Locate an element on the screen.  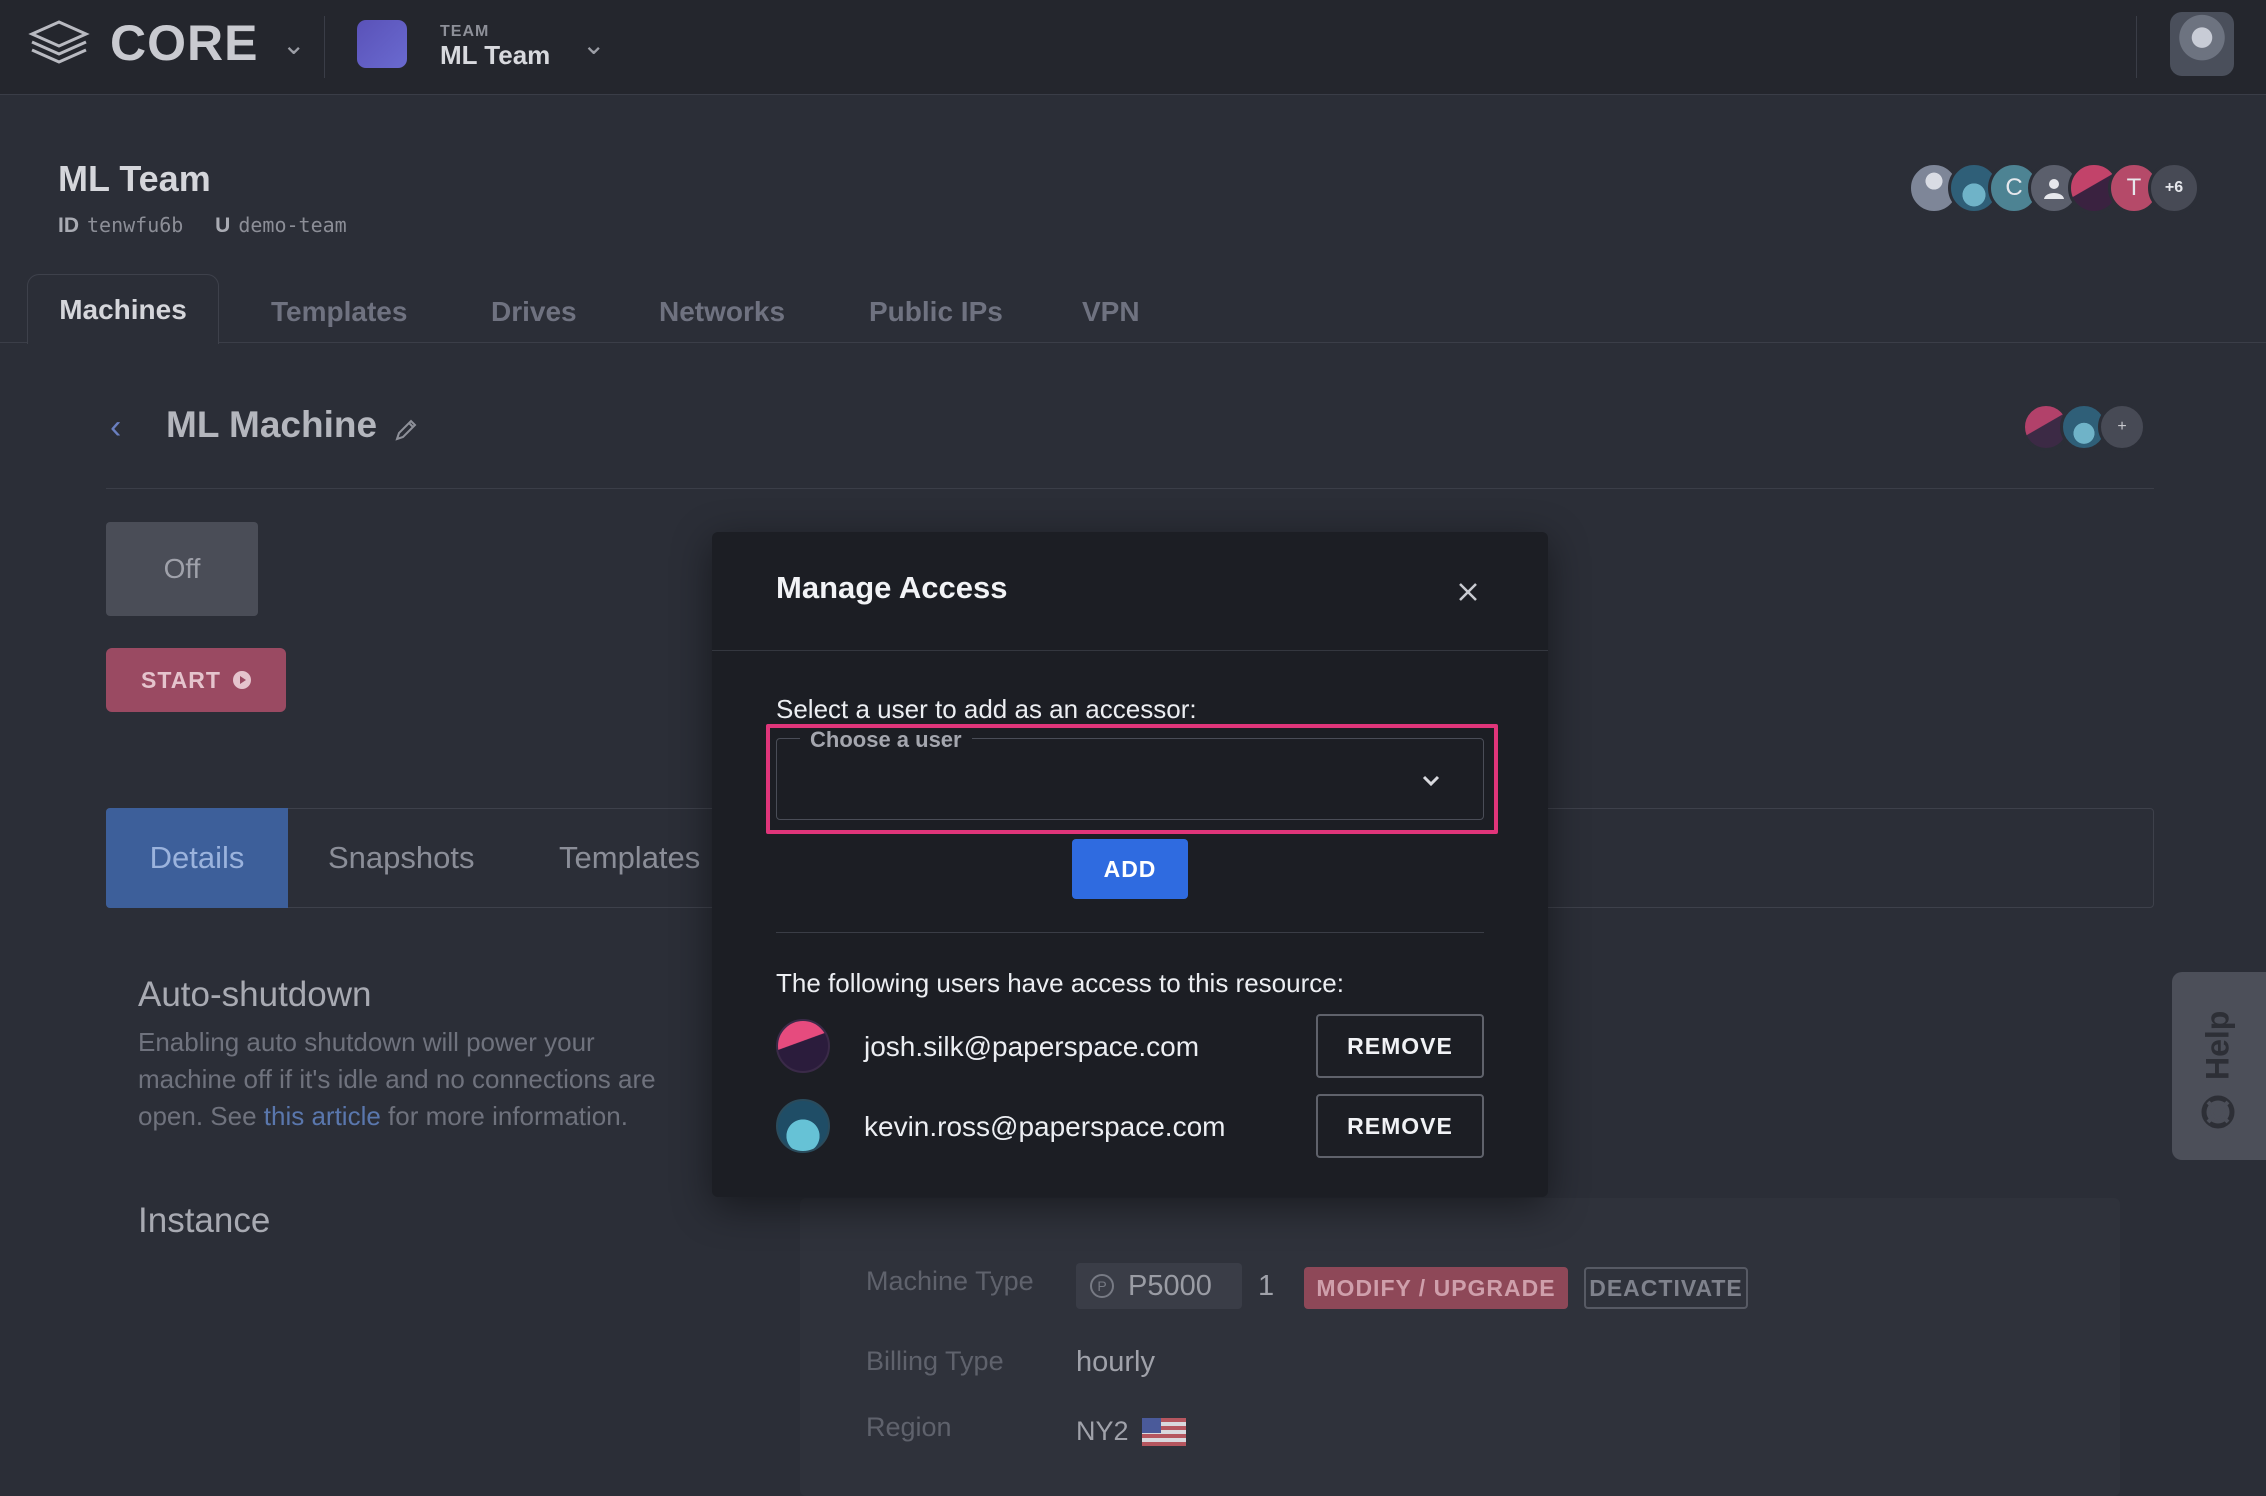
region-label: Region is located at coordinates (909, 1427).